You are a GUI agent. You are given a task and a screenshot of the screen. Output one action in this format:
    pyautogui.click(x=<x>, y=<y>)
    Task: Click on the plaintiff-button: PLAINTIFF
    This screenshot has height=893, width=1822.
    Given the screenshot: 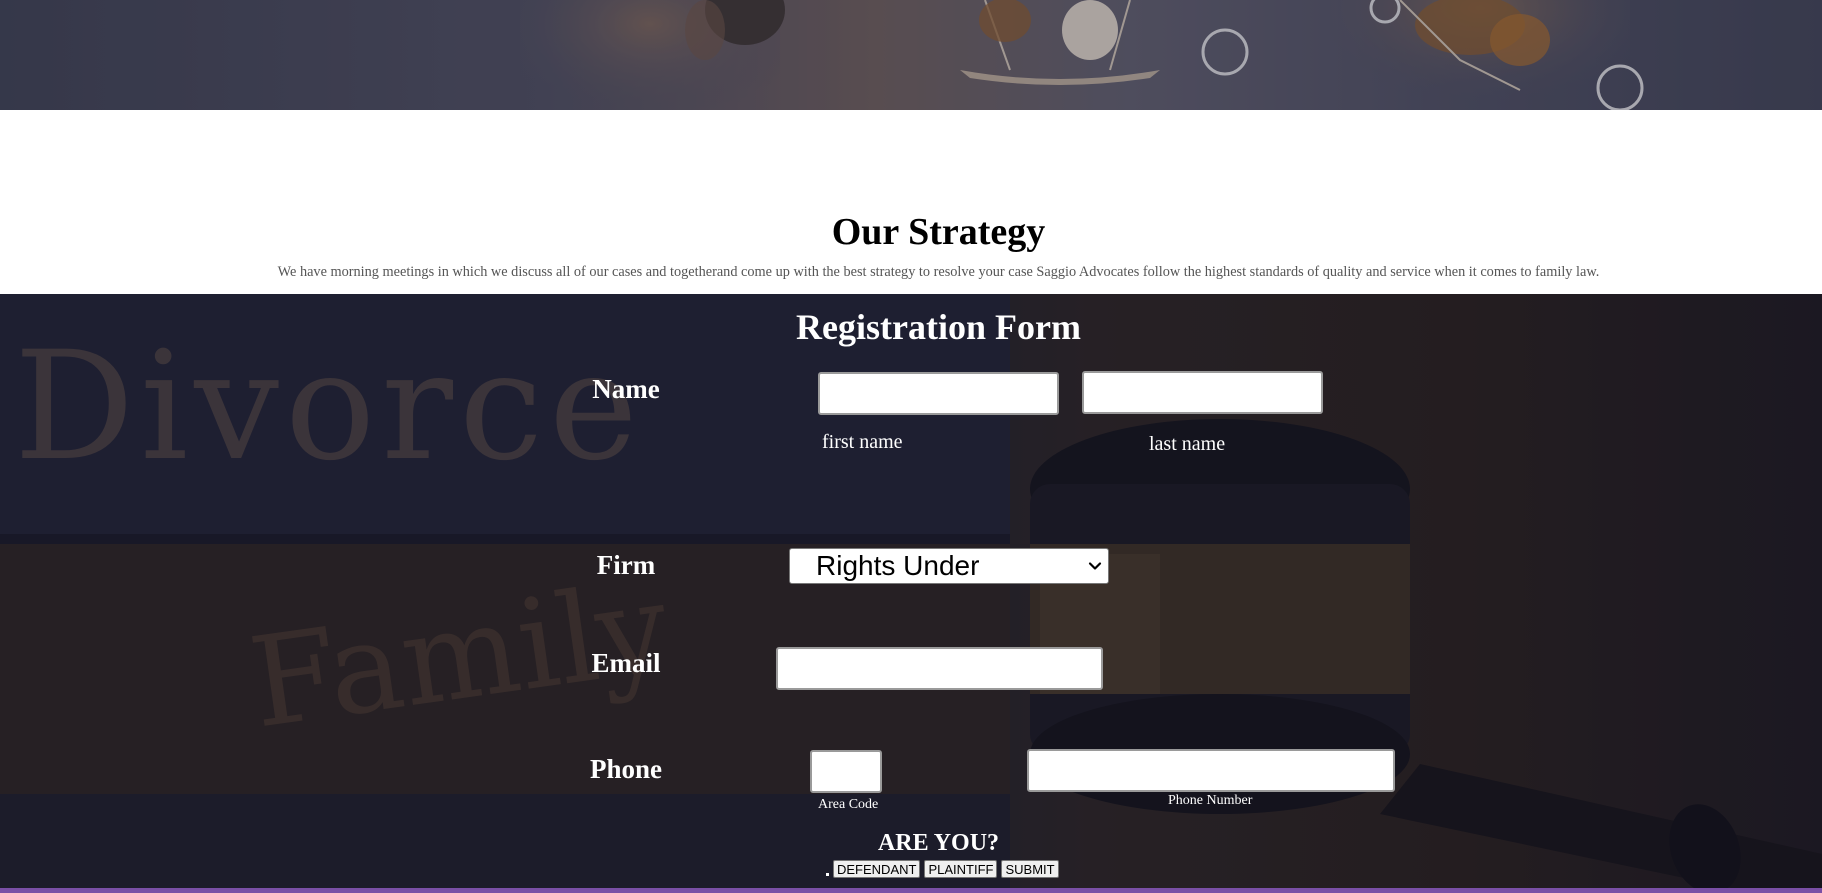 What is the action you would take?
    pyautogui.click(x=961, y=869)
    